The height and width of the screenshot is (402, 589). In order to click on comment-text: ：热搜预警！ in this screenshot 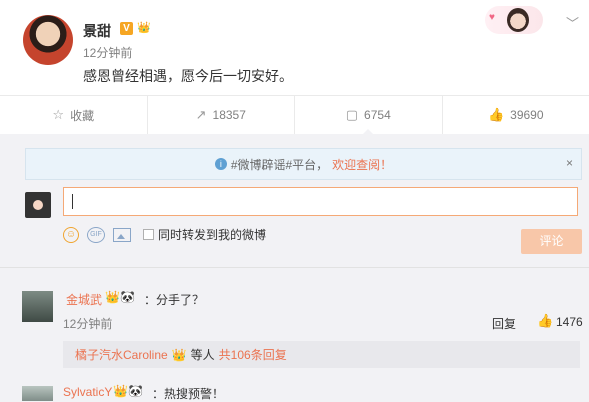, I will do `click(188, 393)`.